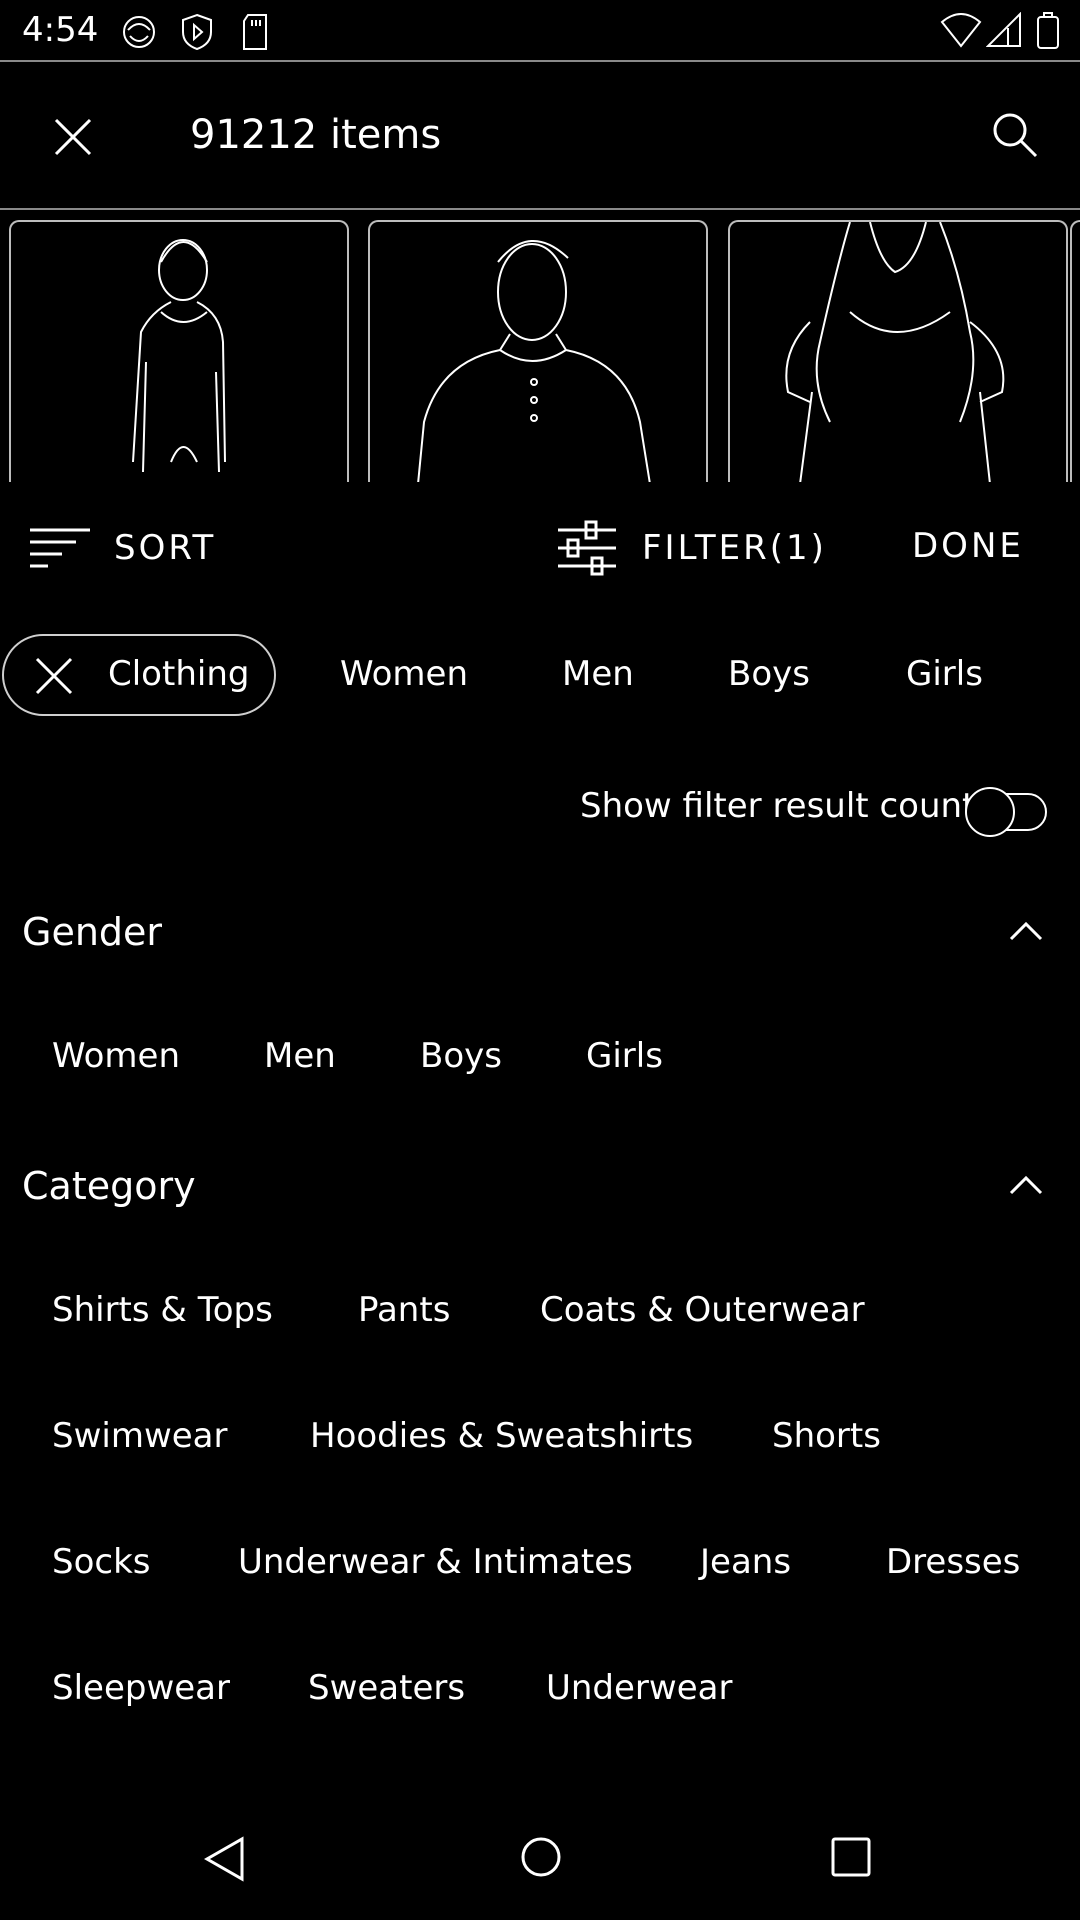 The image size is (1080, 1920). I want to click on shield-icon, so click(197, 32).